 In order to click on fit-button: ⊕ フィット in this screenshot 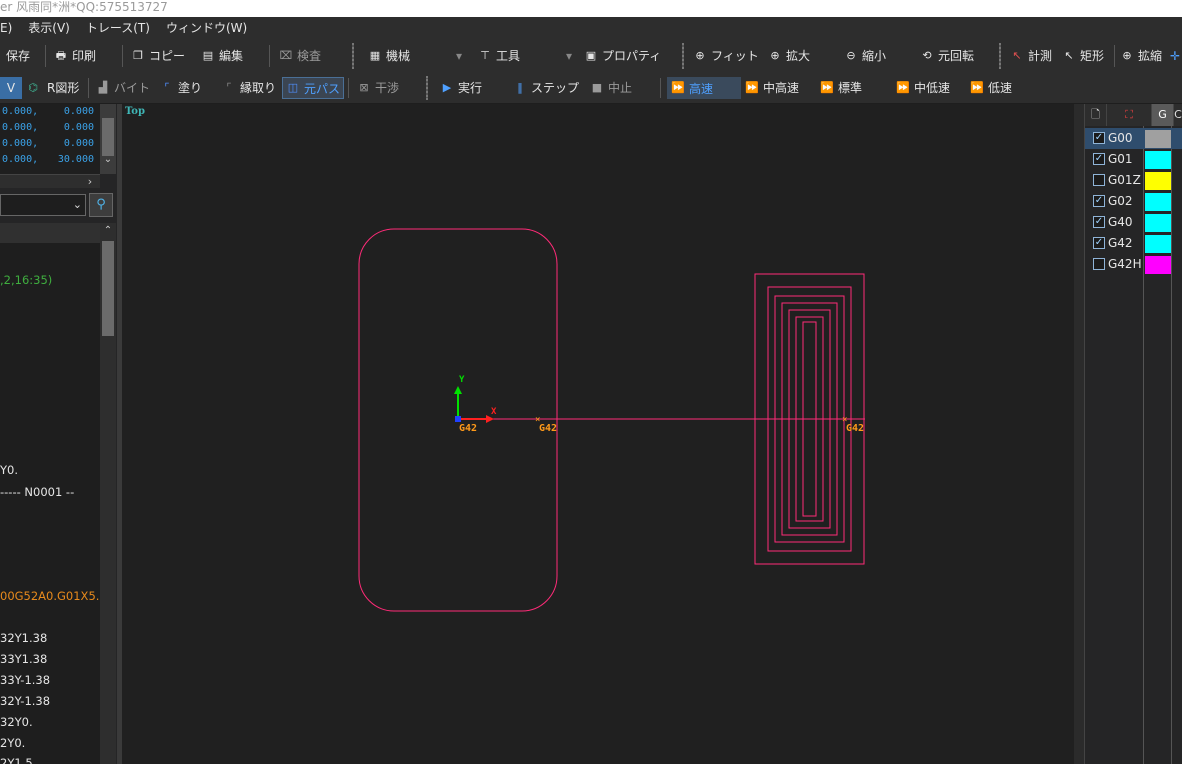, I will do `click(725, 55)`.